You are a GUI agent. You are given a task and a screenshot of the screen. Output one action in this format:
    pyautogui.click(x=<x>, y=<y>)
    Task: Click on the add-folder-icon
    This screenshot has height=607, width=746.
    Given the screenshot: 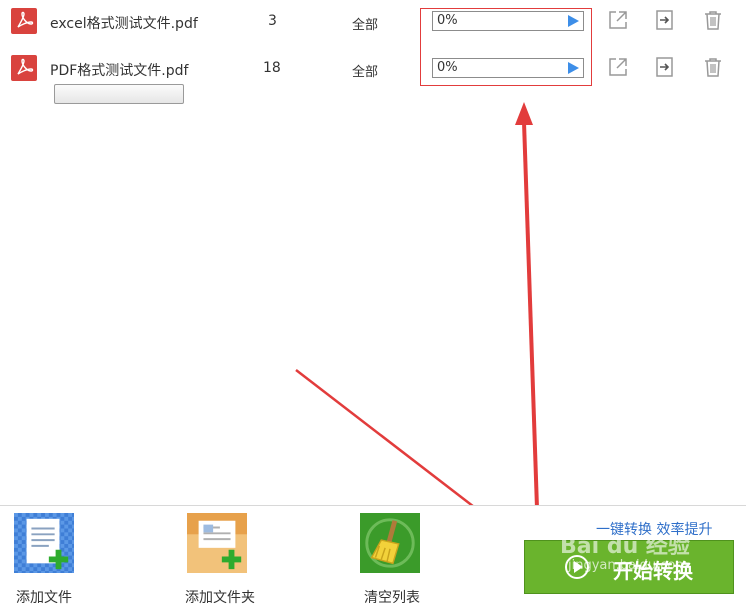 What is the action you would take?
    pyautogui.click(x=217, y=543)
    